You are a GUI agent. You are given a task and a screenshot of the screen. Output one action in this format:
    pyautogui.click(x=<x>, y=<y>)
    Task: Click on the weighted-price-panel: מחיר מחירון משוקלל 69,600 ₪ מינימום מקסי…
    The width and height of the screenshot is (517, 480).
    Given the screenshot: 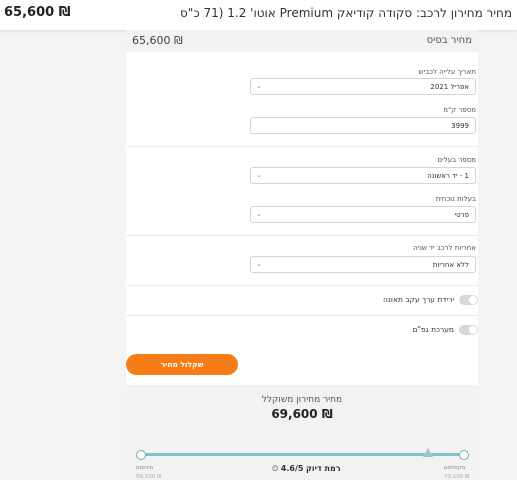 What is the action you would take?
    pyautogui.click(x=302, y=432)
    